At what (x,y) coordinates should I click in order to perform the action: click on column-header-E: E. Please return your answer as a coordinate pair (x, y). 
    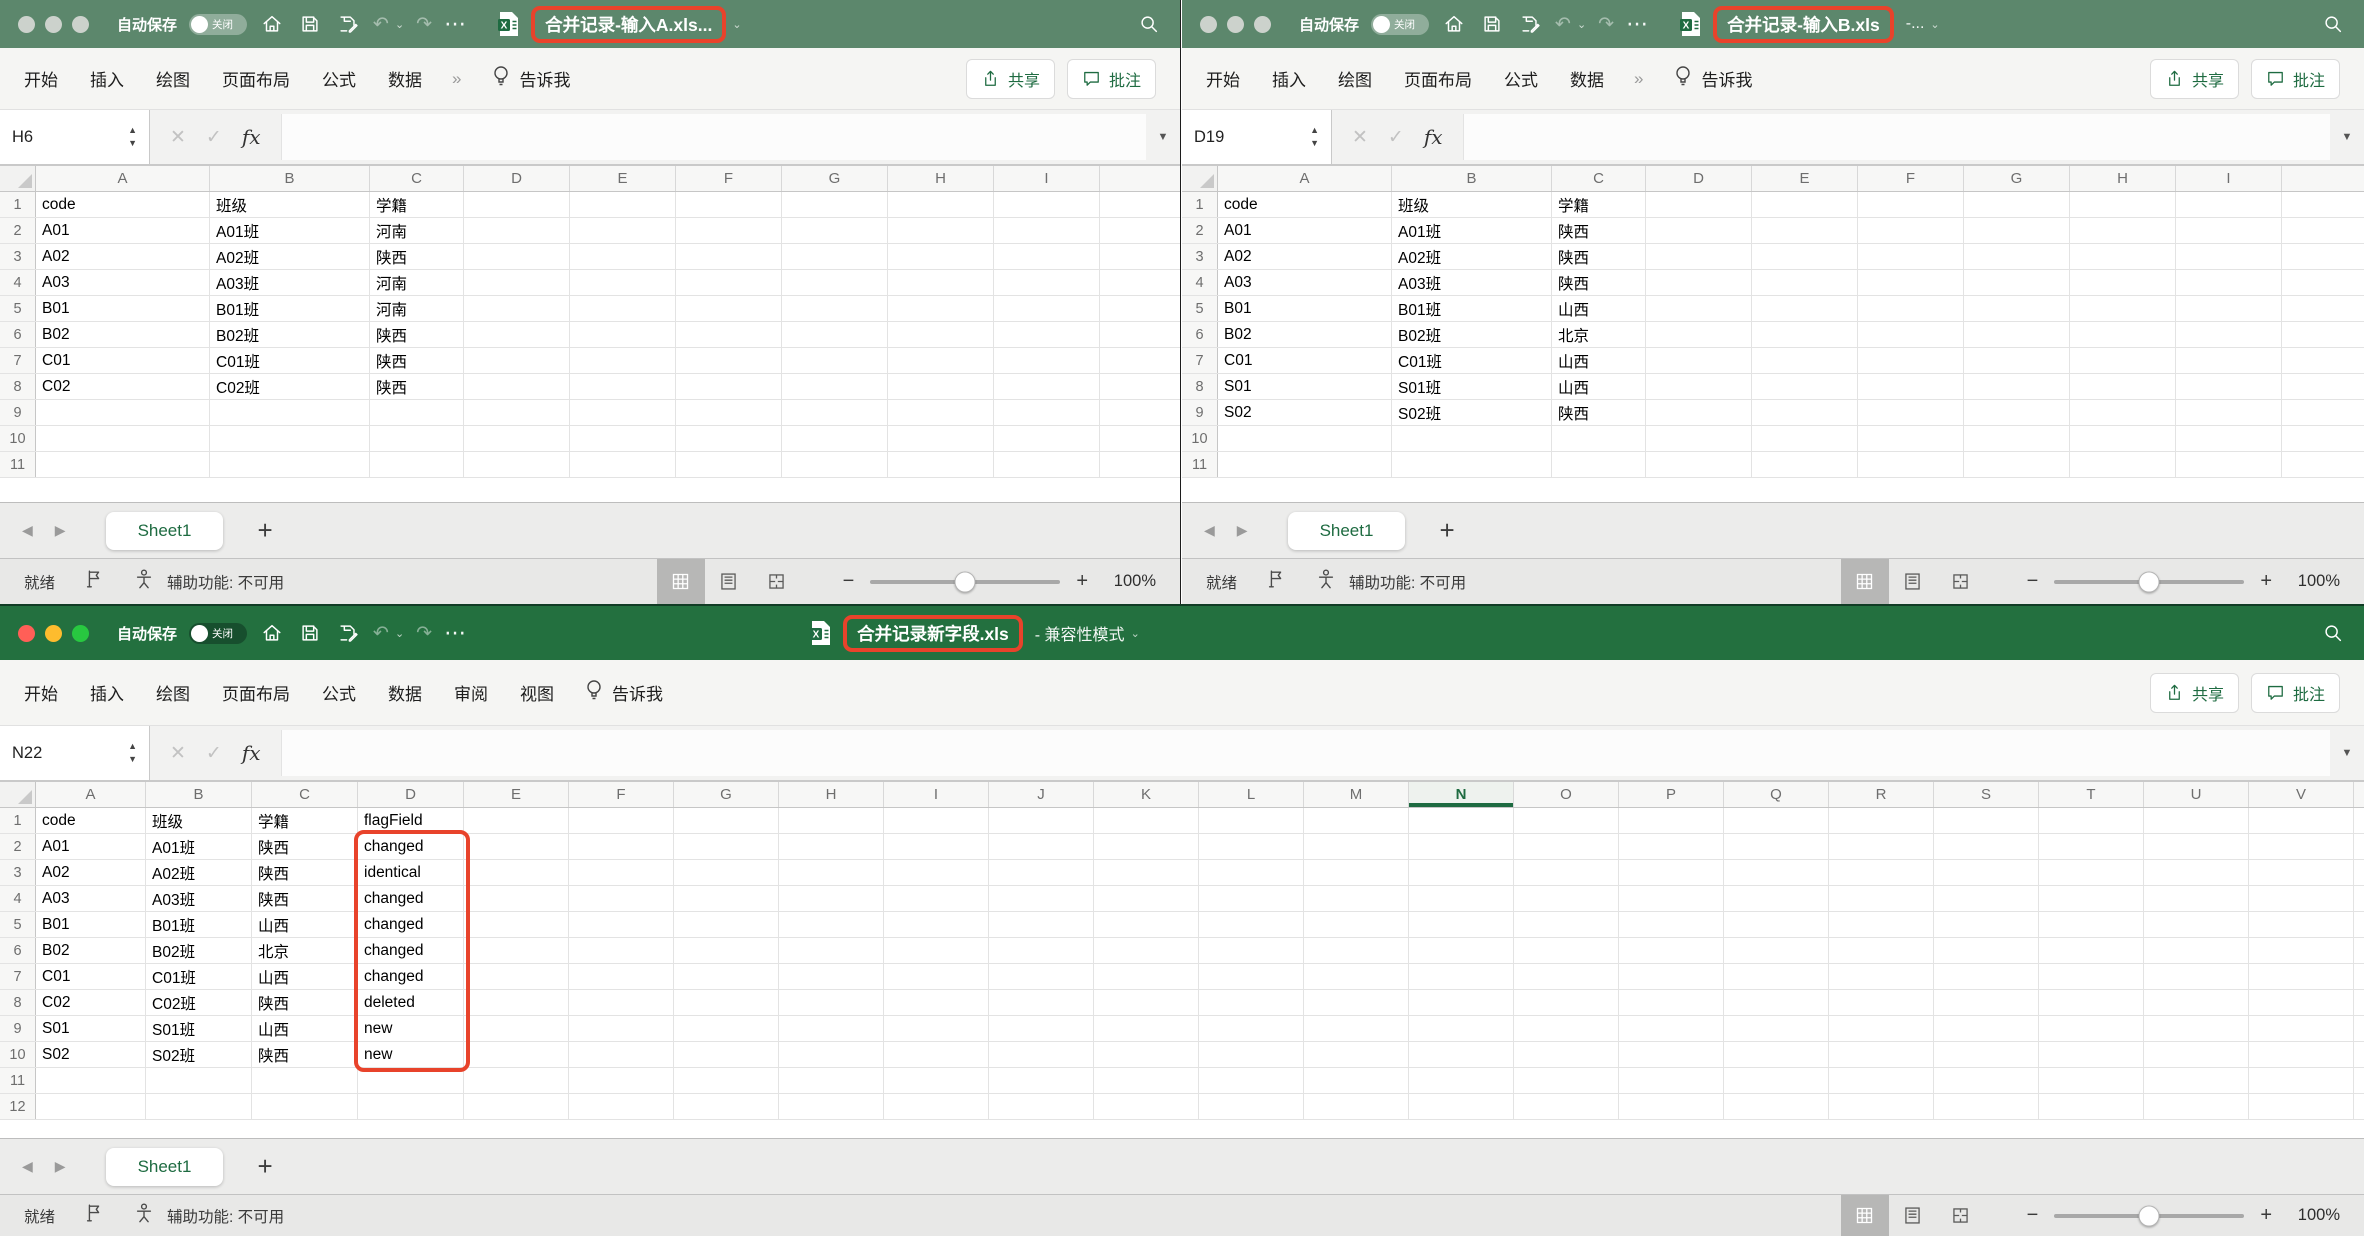
    Looking at the image, I should click on (516, 794).